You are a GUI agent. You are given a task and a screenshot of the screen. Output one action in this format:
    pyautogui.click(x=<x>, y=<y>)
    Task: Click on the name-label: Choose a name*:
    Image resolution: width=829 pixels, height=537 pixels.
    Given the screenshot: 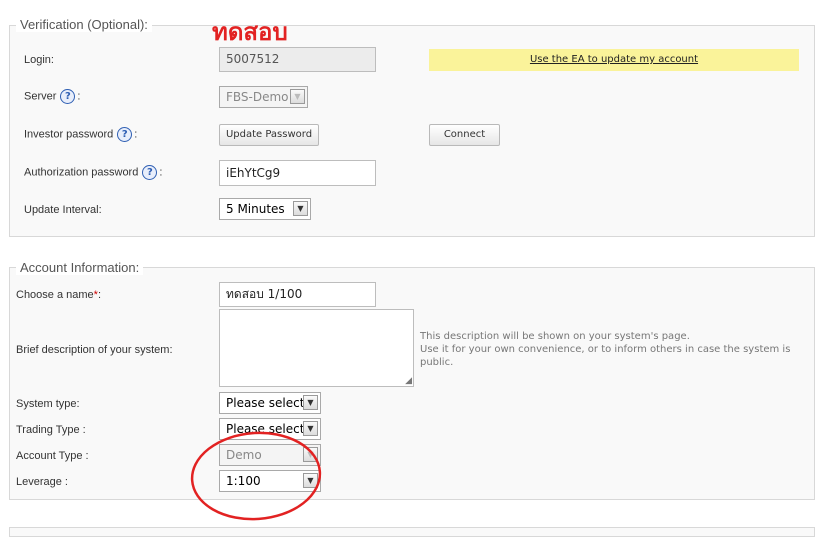 What is the action you would take?
    pyautogui.click(x=58, y=295)
    